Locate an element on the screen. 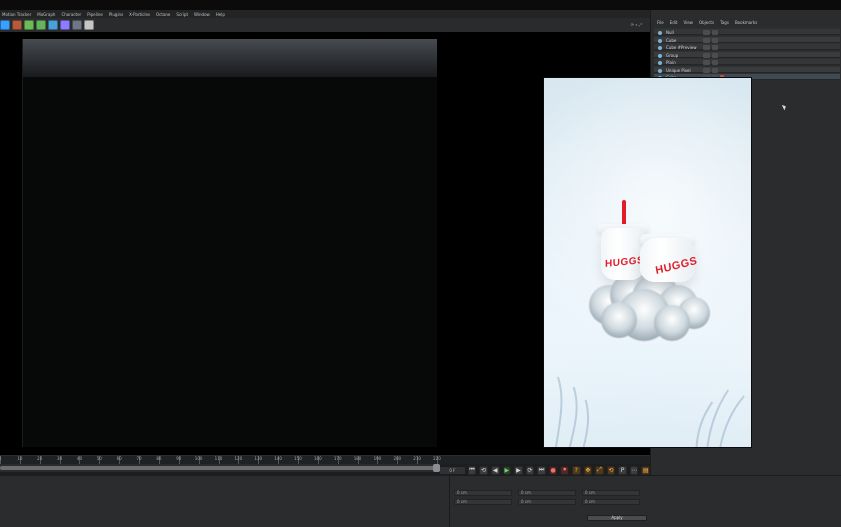 Image resolution: width=841 pixels, height=527 pixels. object-manager-menu-bookmarks: Bookmarks is located at coordinates (746, 22).